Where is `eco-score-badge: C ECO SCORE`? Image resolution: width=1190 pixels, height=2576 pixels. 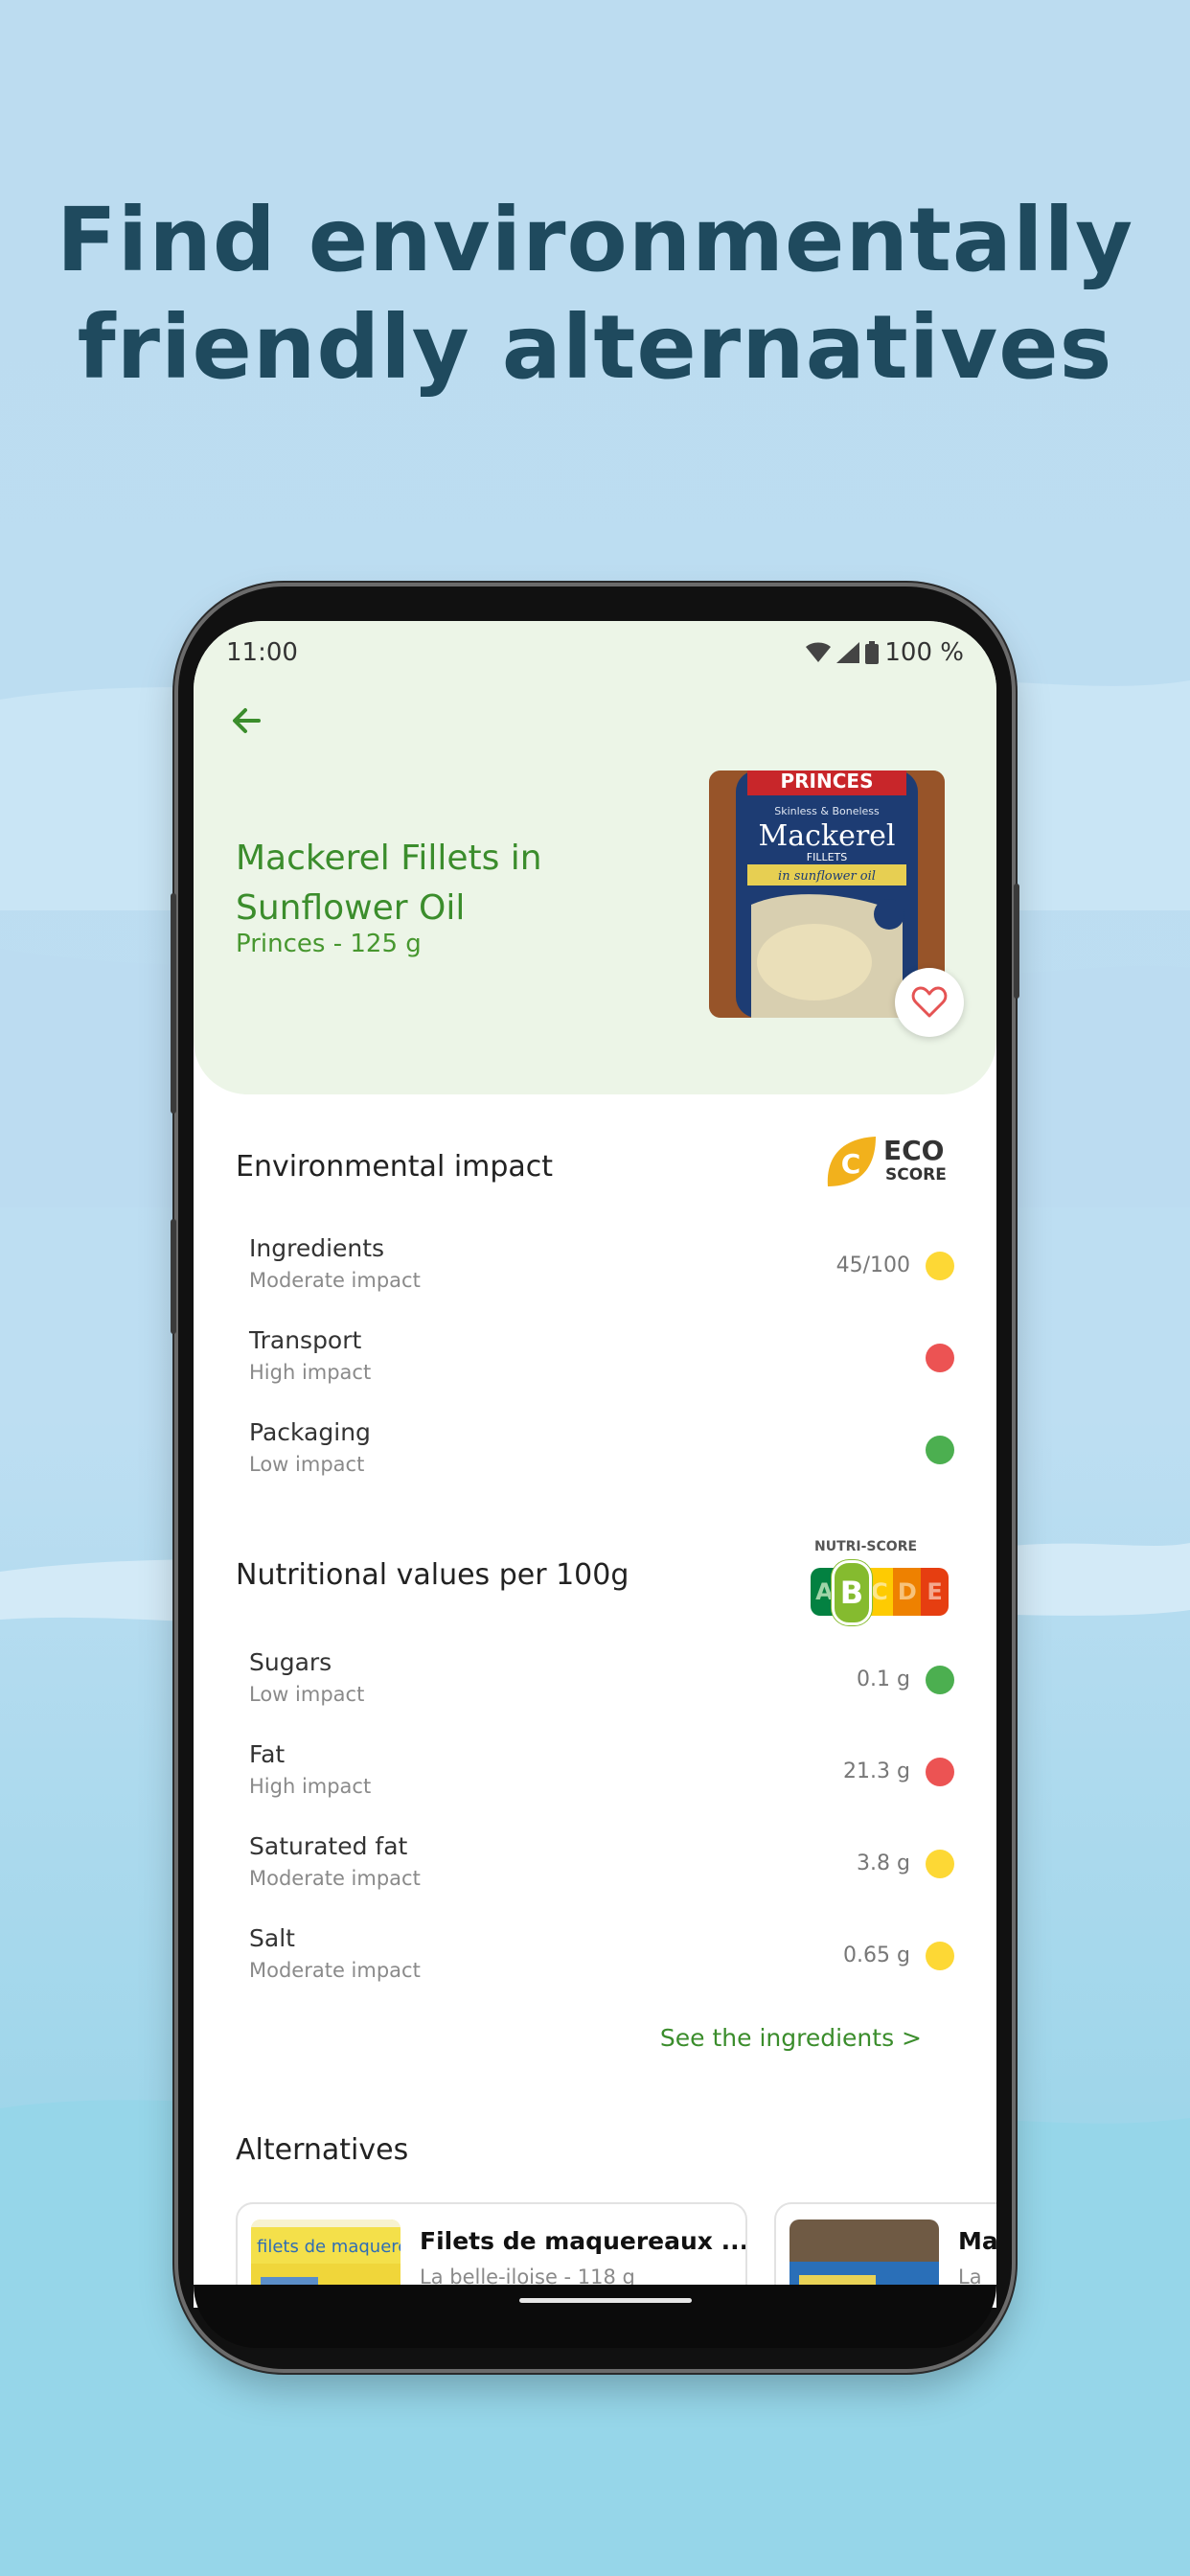
eco-score-badge: C ECO SCORE is located at coordinates (889, 1162).